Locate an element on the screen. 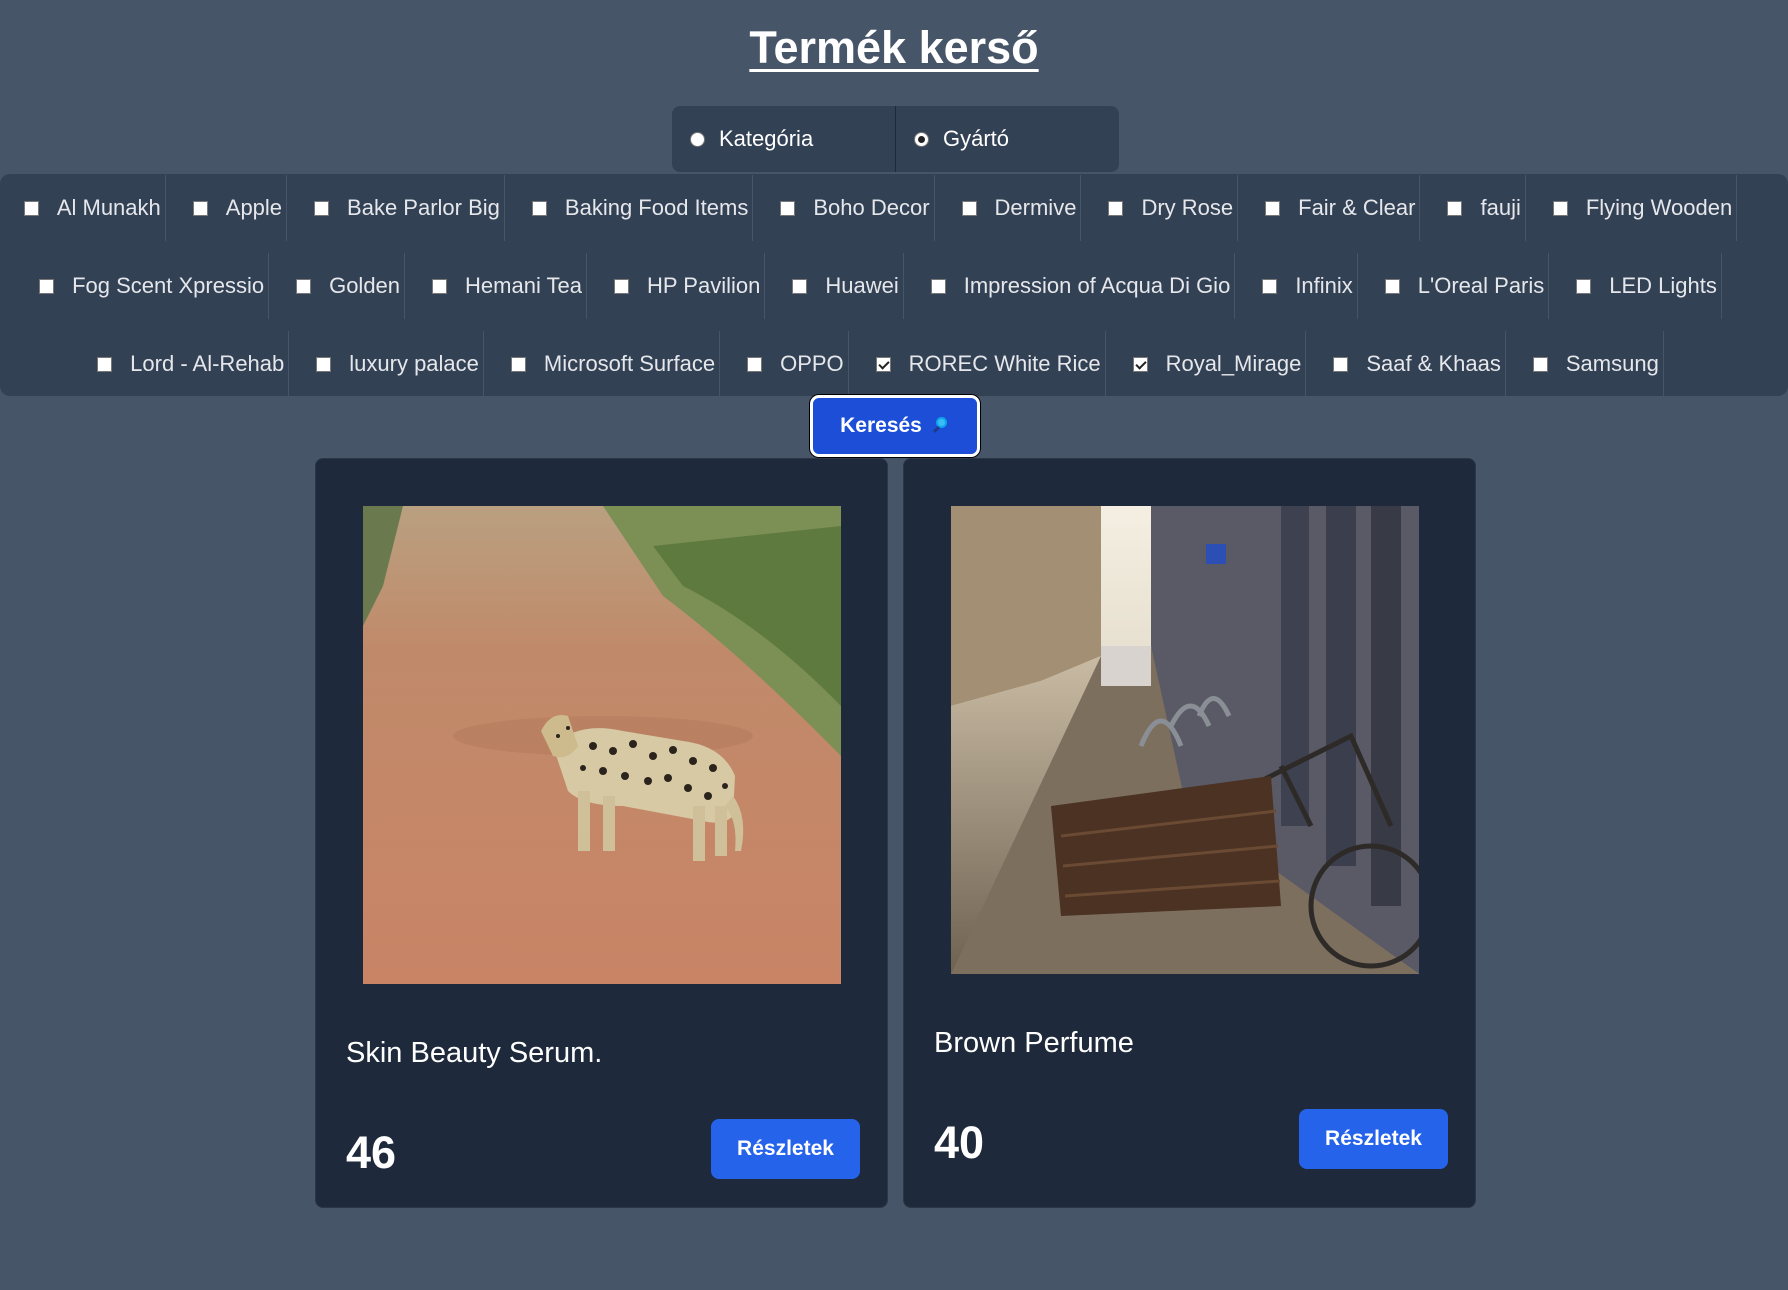 The image size is (1788, 1290). search-button: Keresés is located at coordinates (895, 426).